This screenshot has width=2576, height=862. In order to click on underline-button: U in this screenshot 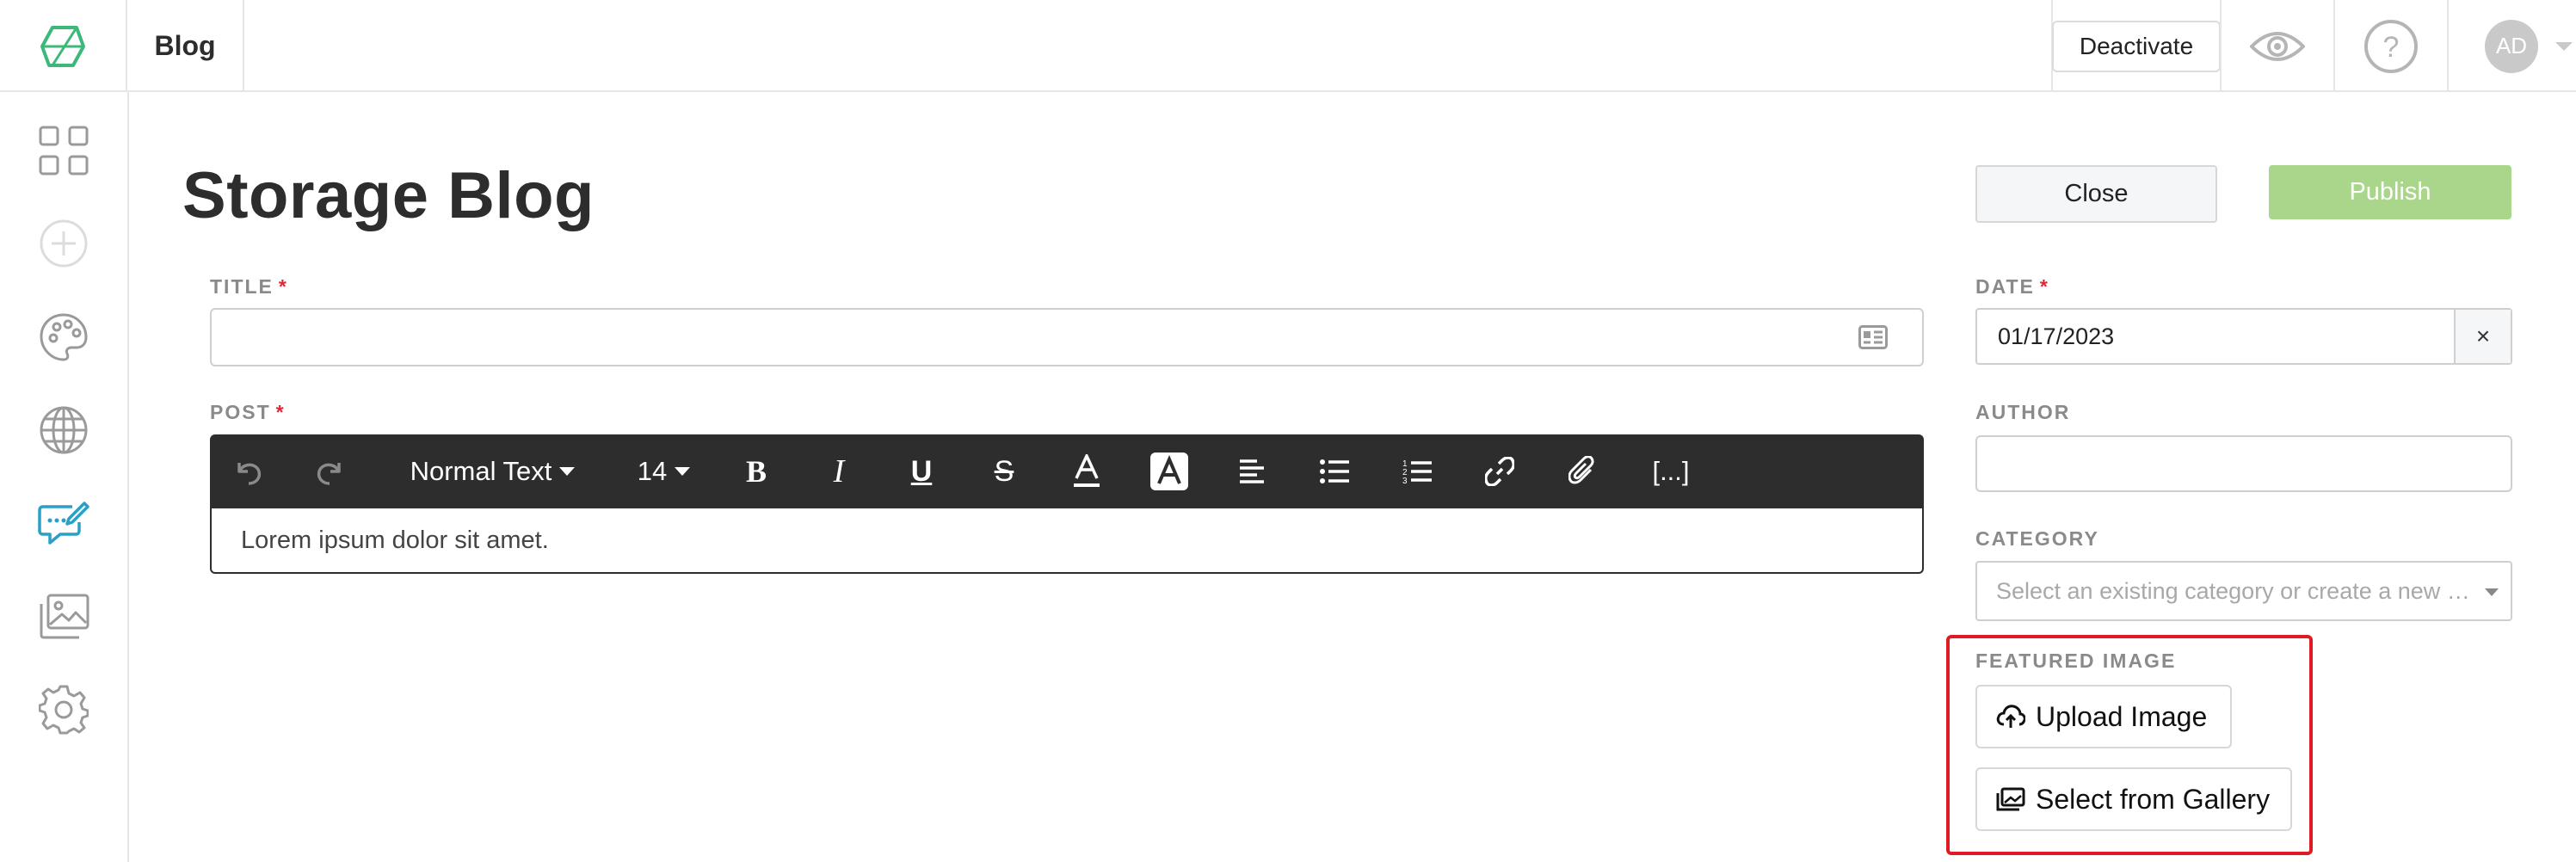, I will do `click(921, 471)`.